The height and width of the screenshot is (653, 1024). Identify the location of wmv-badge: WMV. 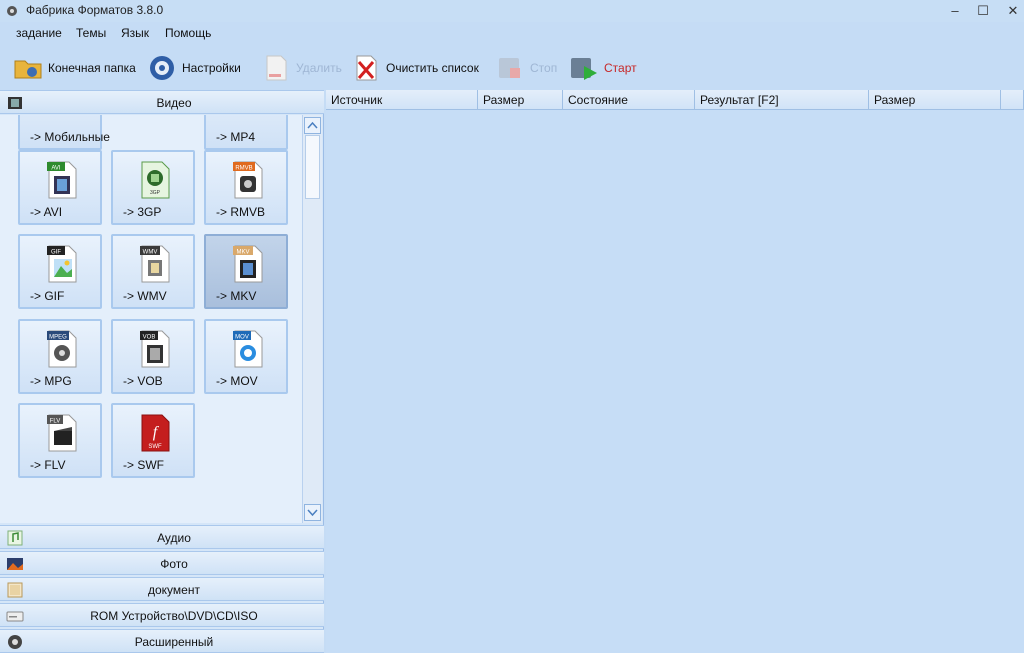
(150, 253).